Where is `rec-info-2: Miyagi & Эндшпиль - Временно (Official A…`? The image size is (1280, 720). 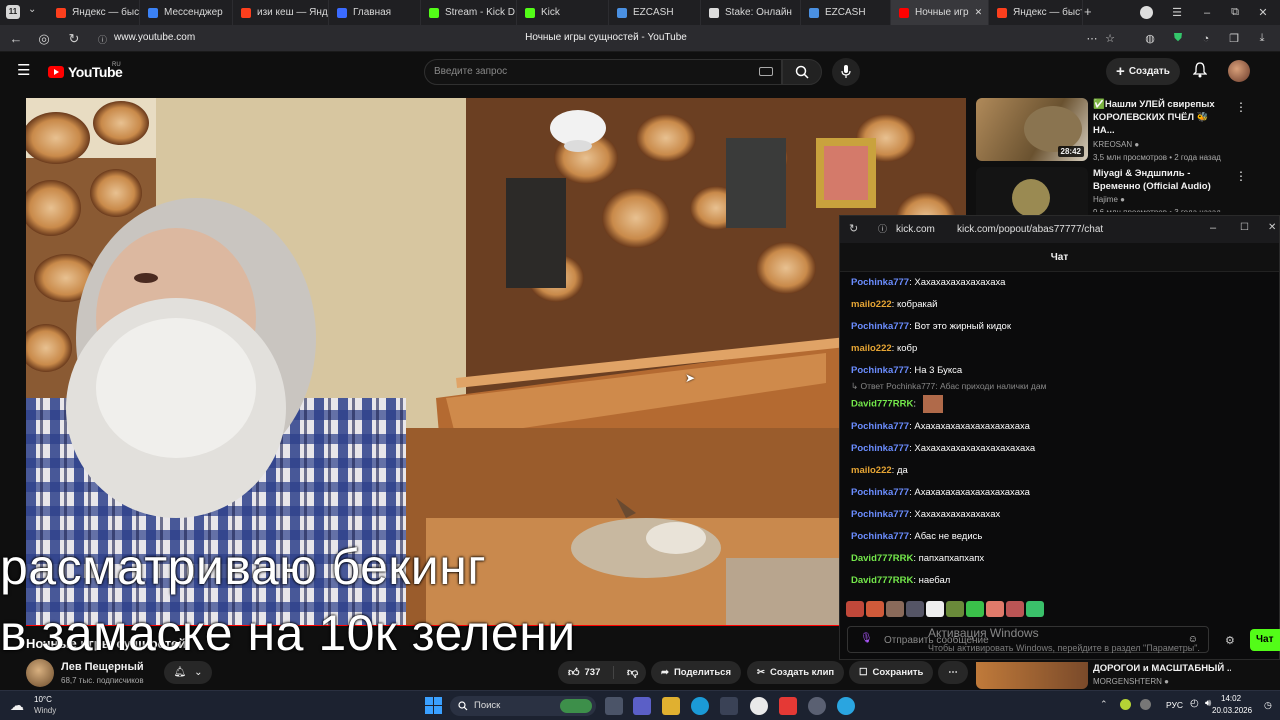 rec-info-2: Miyagi & Эндшпиль - Временно (Official A… is located at coordinates (1162, 189).